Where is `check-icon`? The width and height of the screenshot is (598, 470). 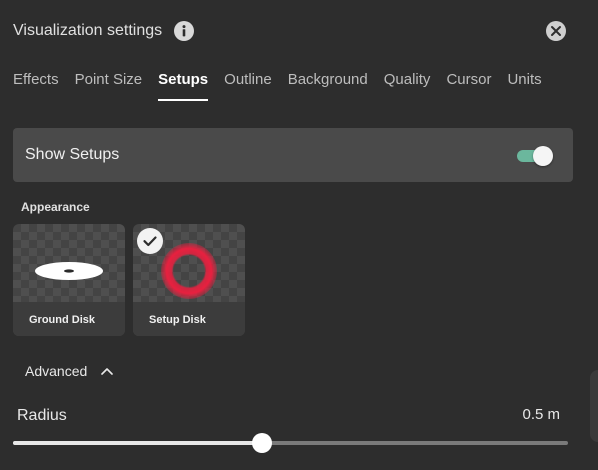 check-icon is located at coordinates (150, 241).